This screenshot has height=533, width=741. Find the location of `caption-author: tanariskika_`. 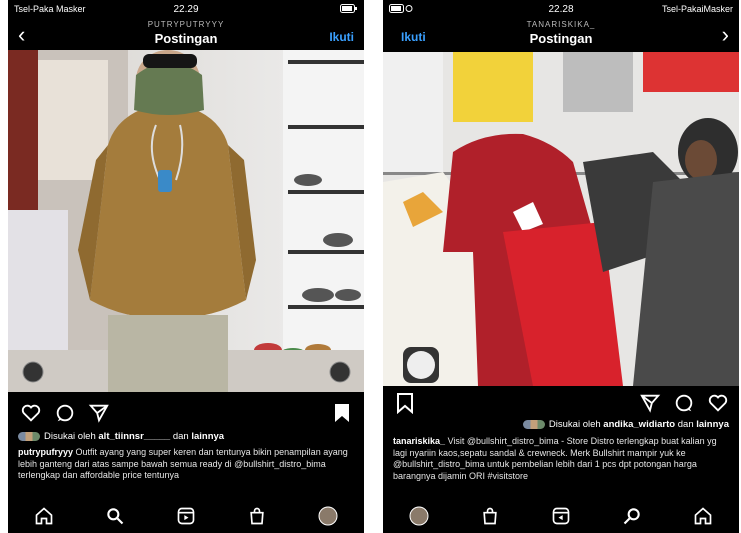

caption-author: tanariskika_ is located at coordinates (419, 441).